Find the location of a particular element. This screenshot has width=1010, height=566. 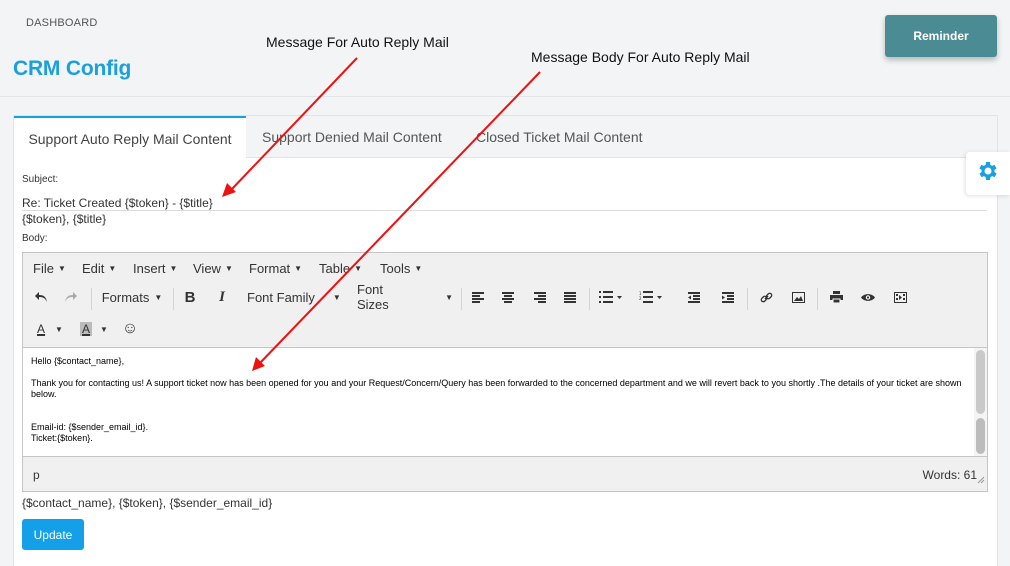

menu-view: View ▼ is located at coordinates (213, 268).